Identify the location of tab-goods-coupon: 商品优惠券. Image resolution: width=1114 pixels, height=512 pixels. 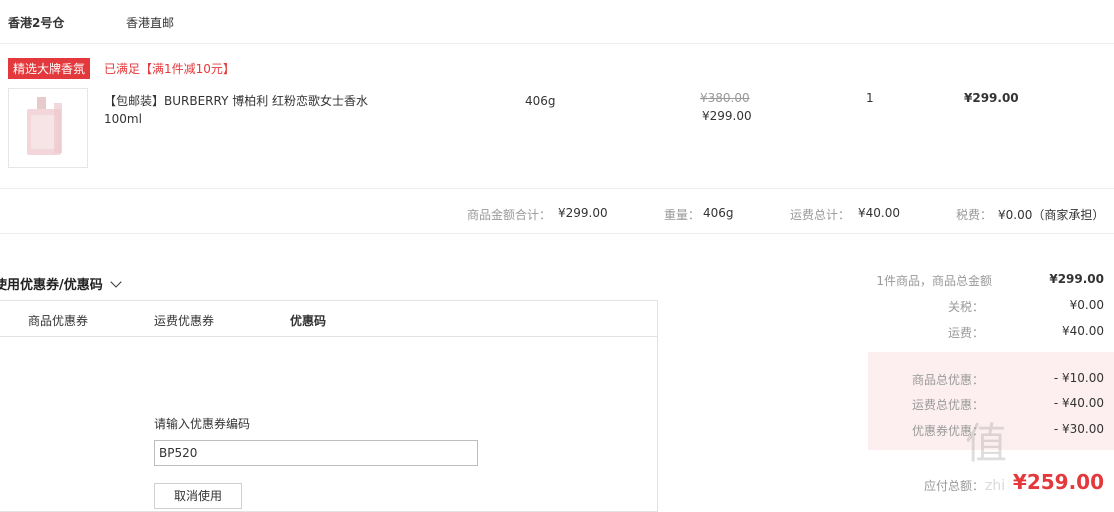
(58, 320).